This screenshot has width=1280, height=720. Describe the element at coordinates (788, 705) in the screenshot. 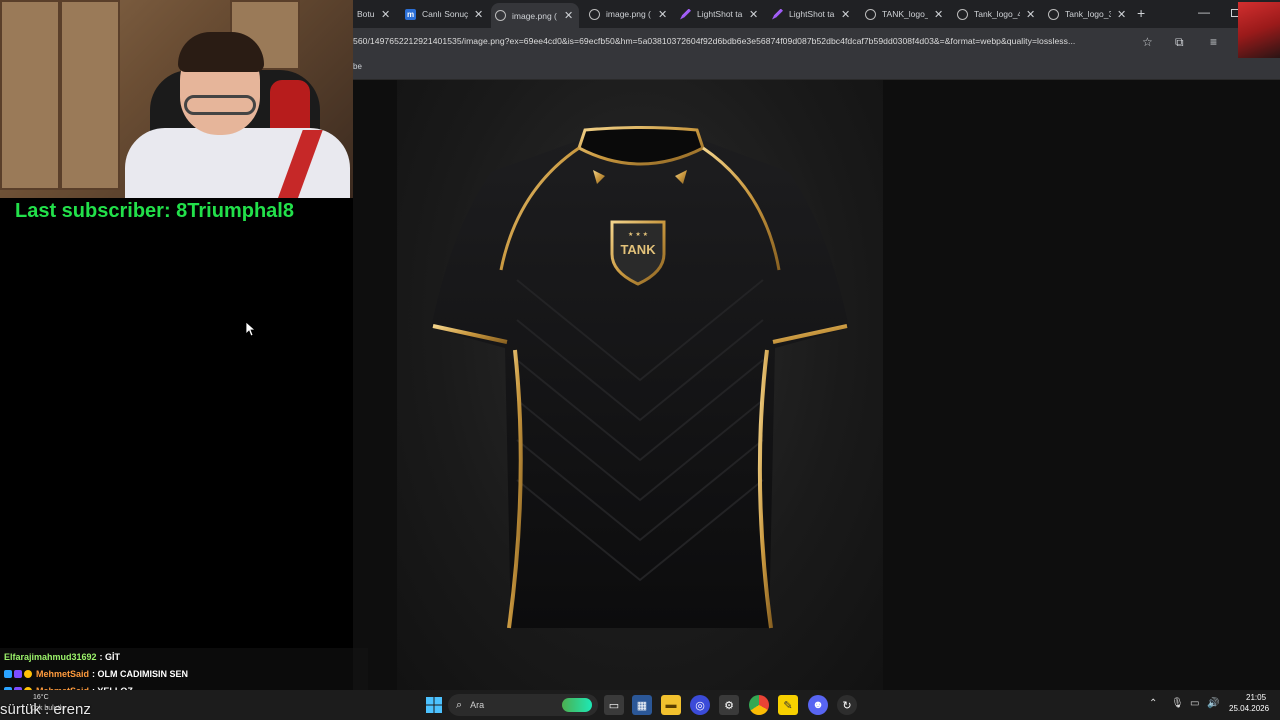

I see `notes-icon: ✎` at that location.